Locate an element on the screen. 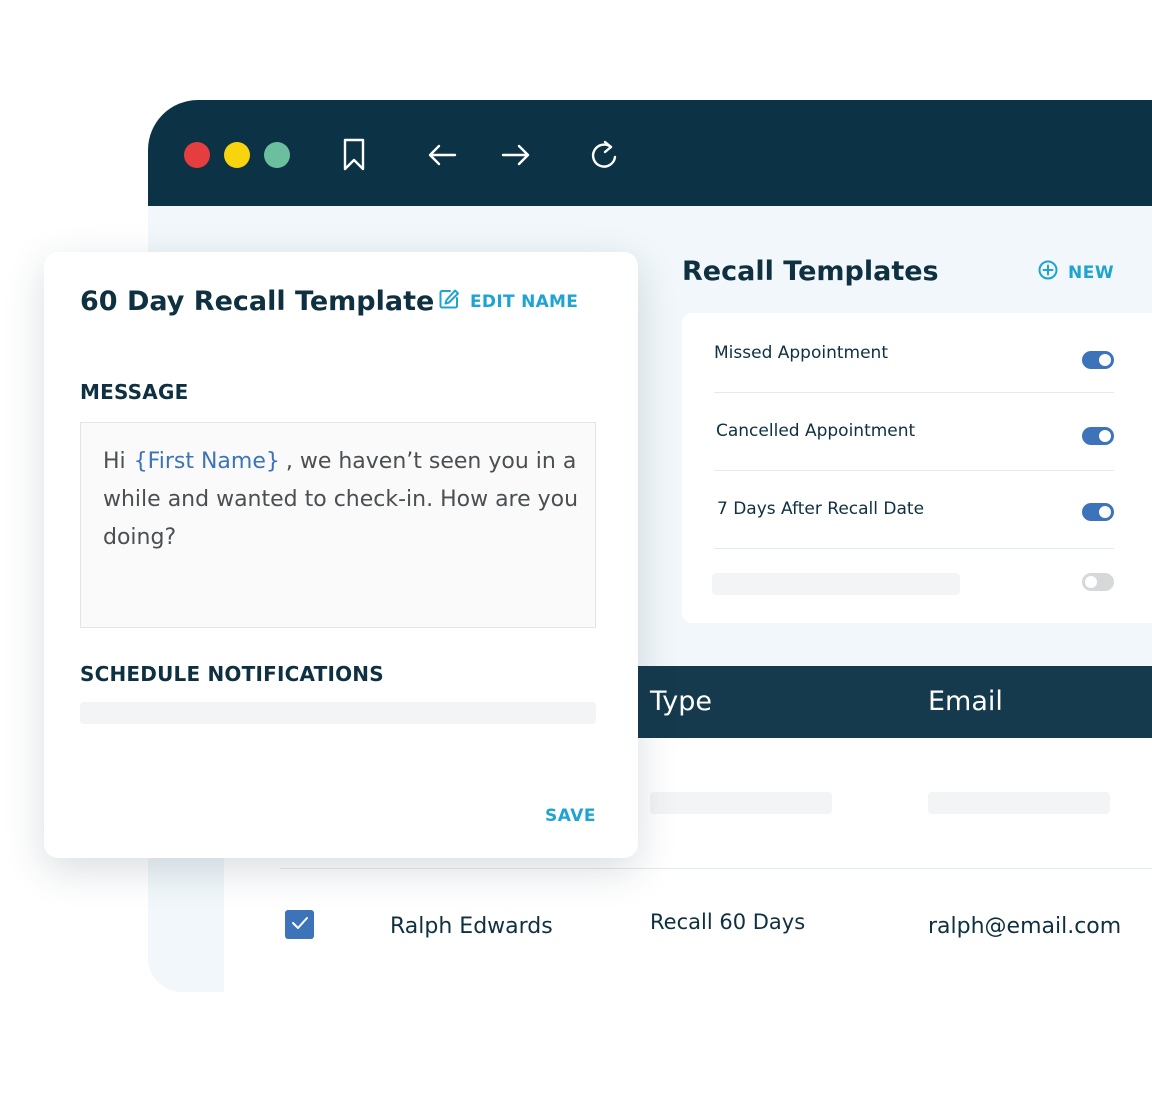 The width and height of the screenshot is (1152, 1094). template-row: Cancelled Appointment is located at coordinates (914, 432).